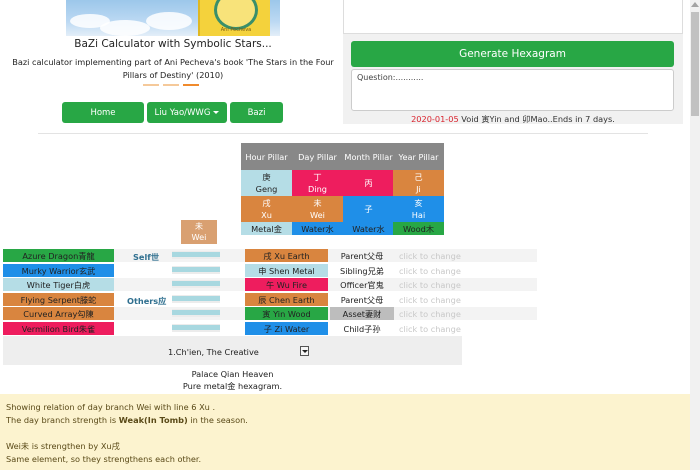 This screenshot has height=470, width=700. I want to click on home-button: Home, so click(103, 112).